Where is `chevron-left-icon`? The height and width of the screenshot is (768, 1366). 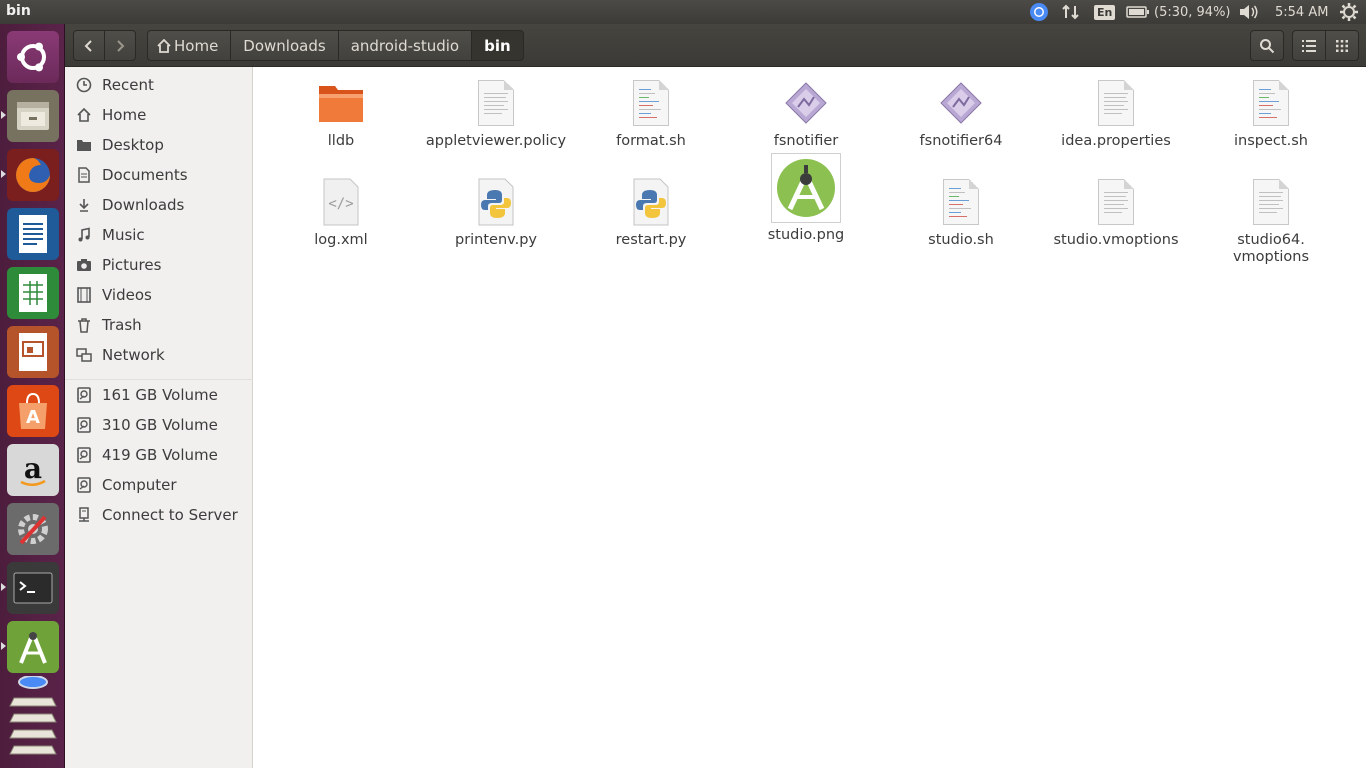 chevron-left-icon is located at coordinates (88, 45).